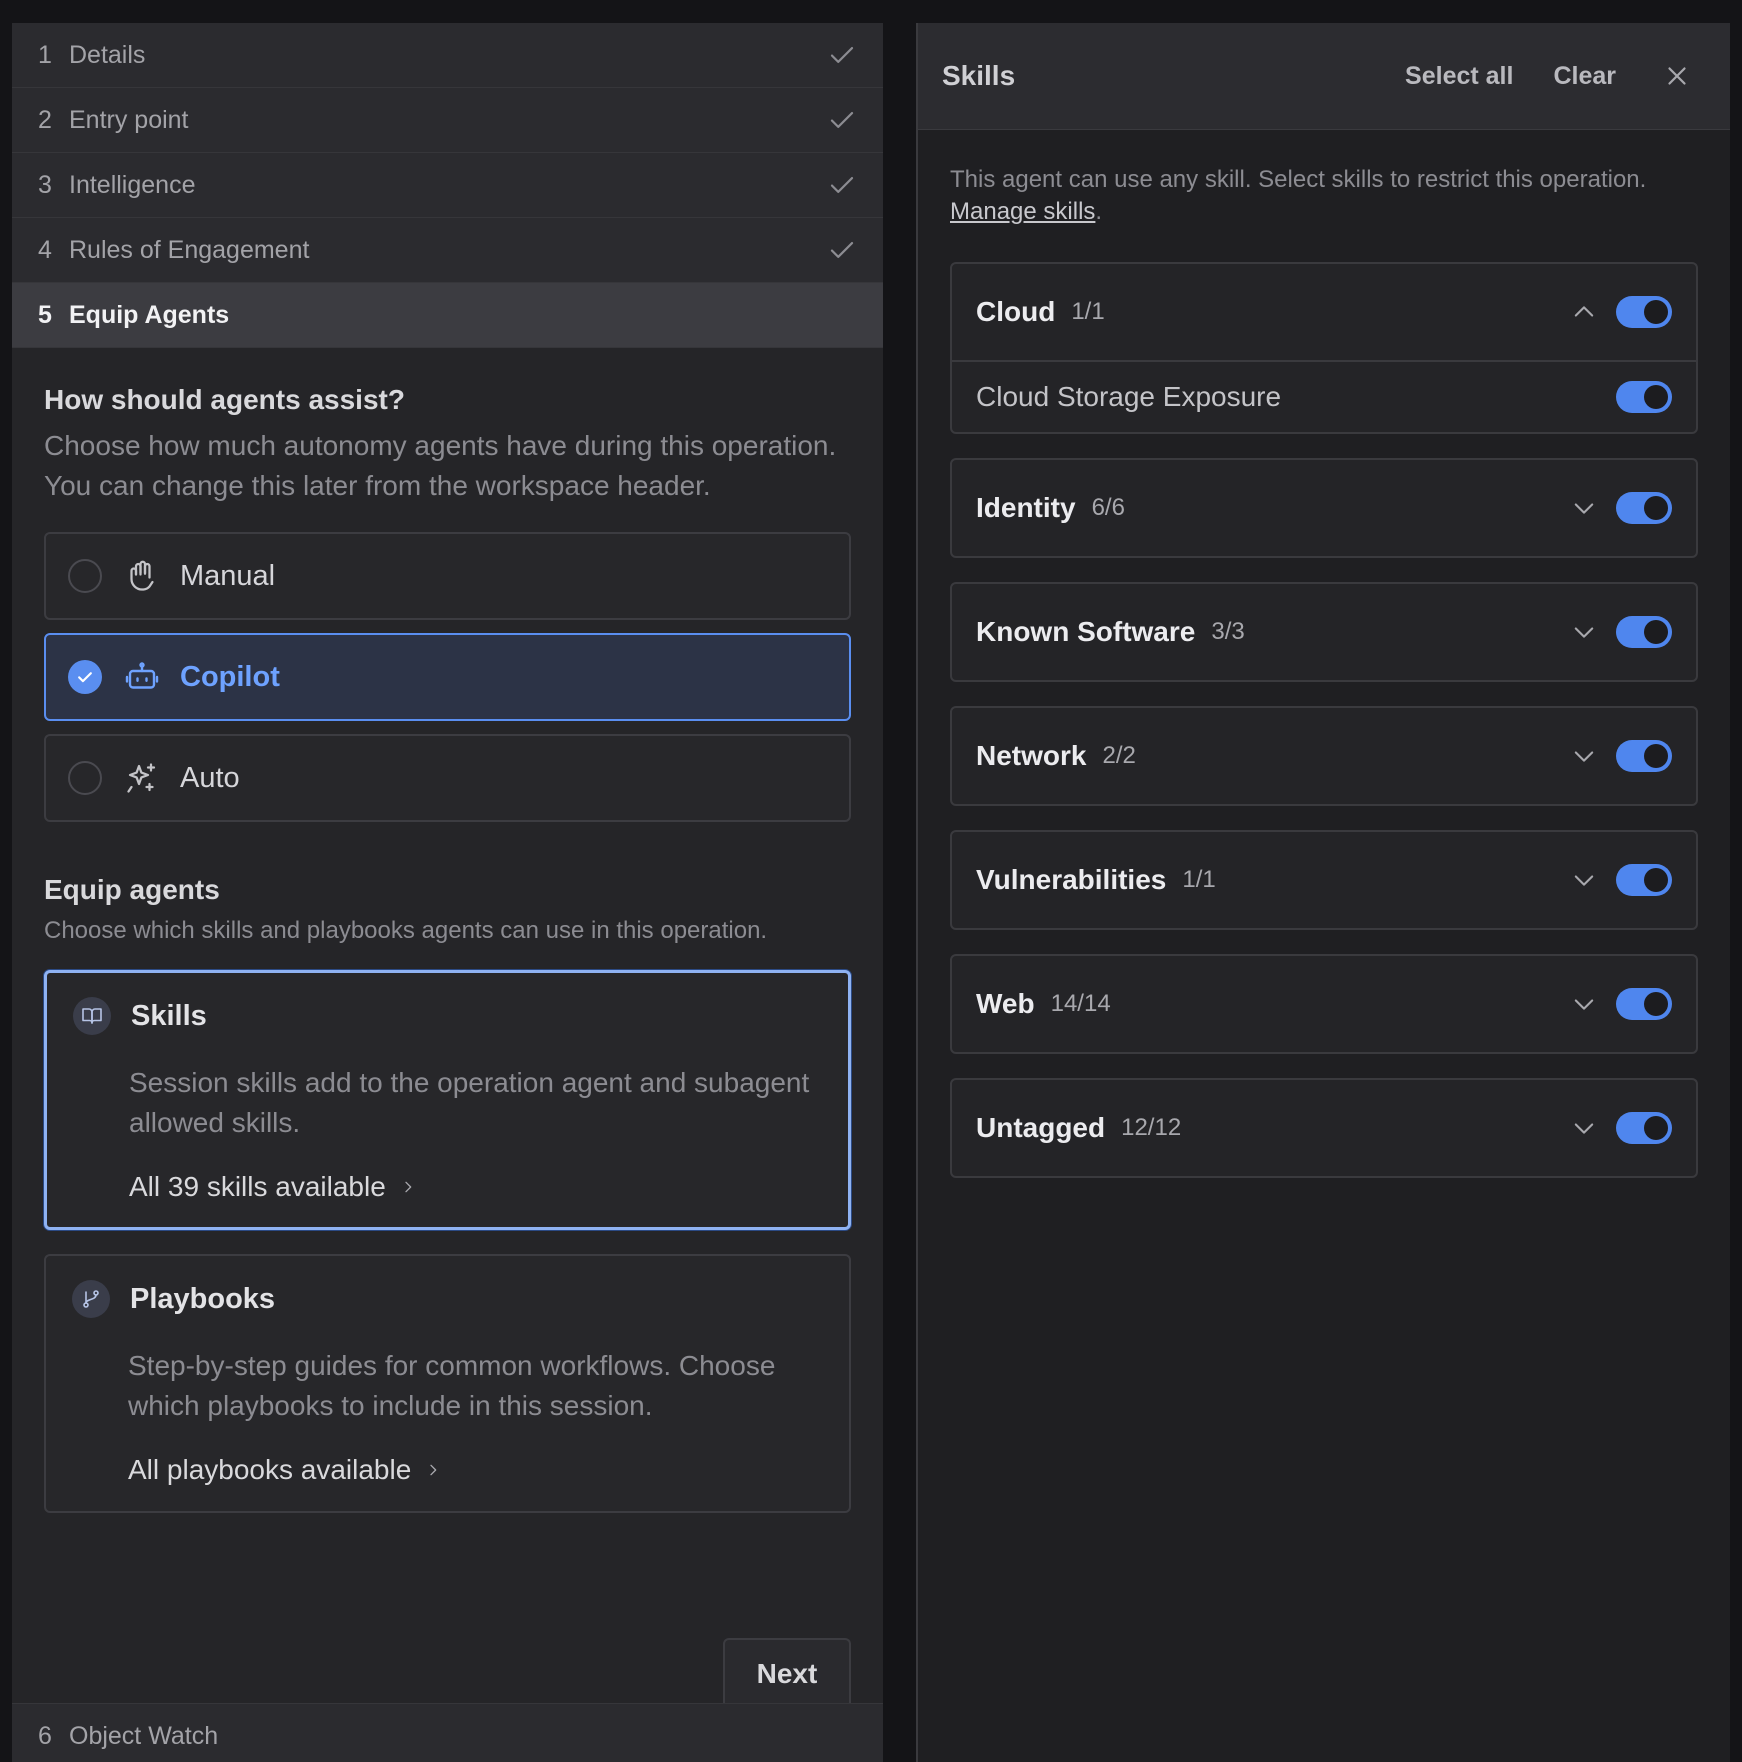 The height and width of the screenshot is (1762, 1742). I want to click on skills-card-title: Skills, so click(169, 1015).